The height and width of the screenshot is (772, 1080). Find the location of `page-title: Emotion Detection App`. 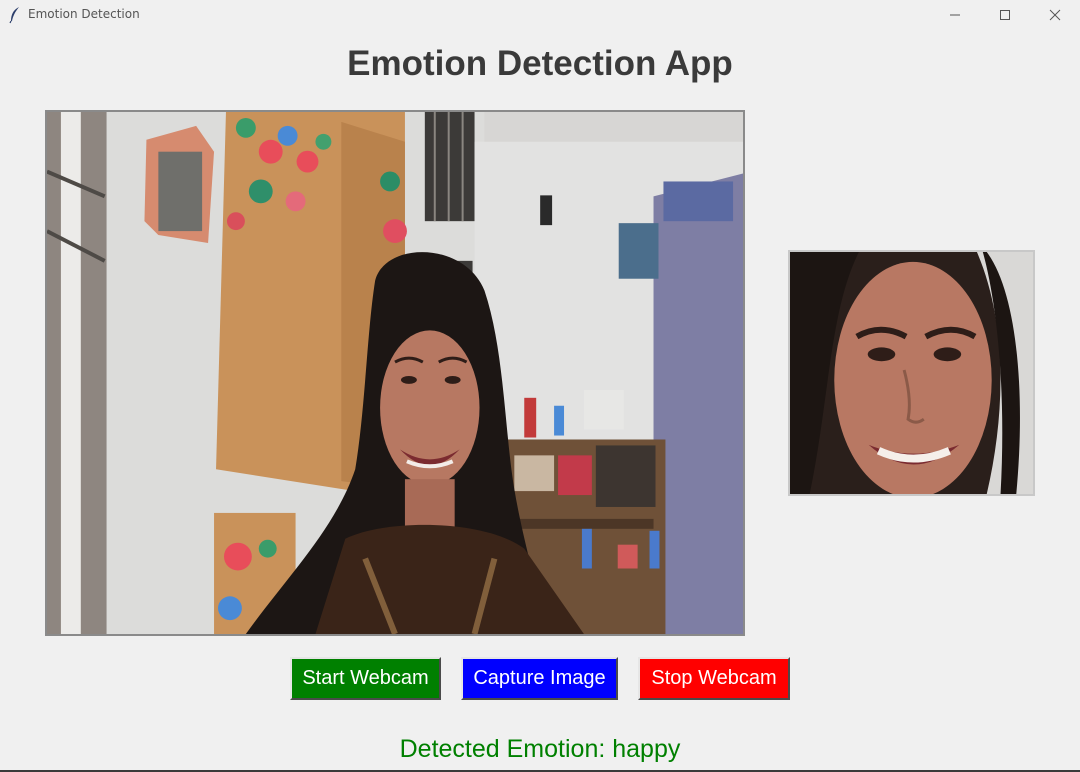

page-title: Emotion Detection App is located at coordinates (540, 63).